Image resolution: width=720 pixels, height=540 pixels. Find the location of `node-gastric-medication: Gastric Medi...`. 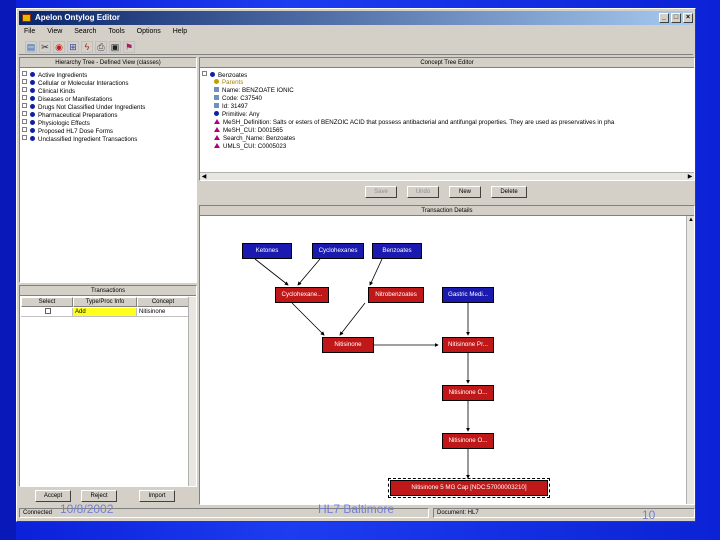

node-gastric-medication: Gastric Medi... is located at coordinates (468, 295).